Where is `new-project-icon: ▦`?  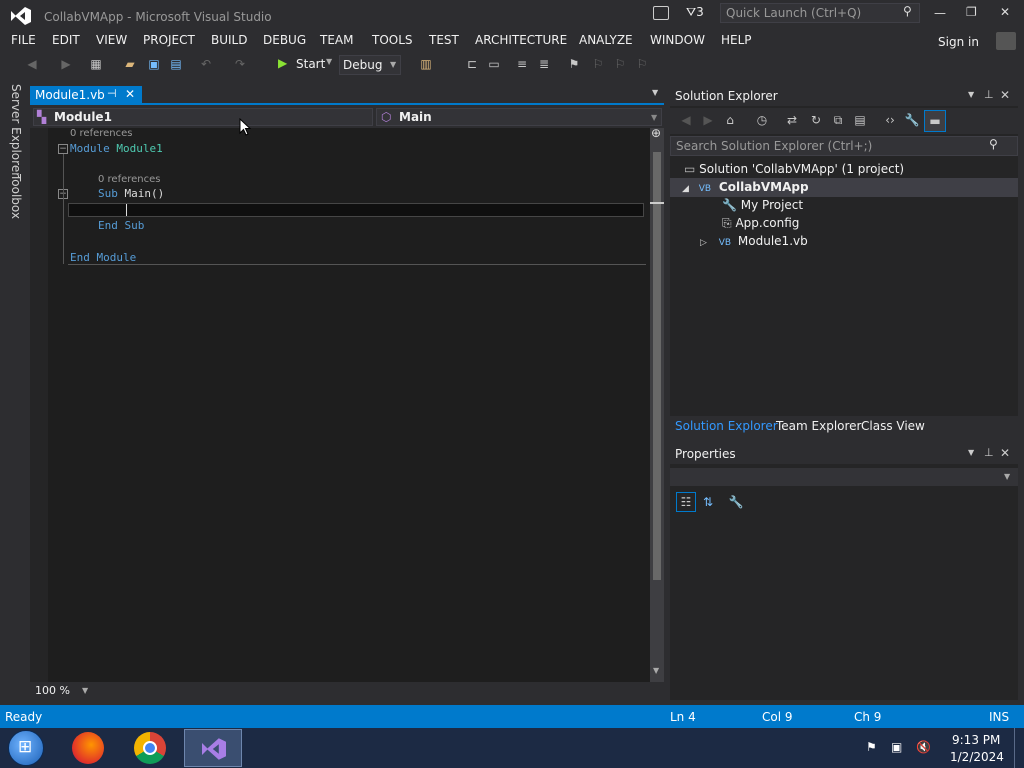 new-project-icon: ▦ is located at coordinates (96, 64).